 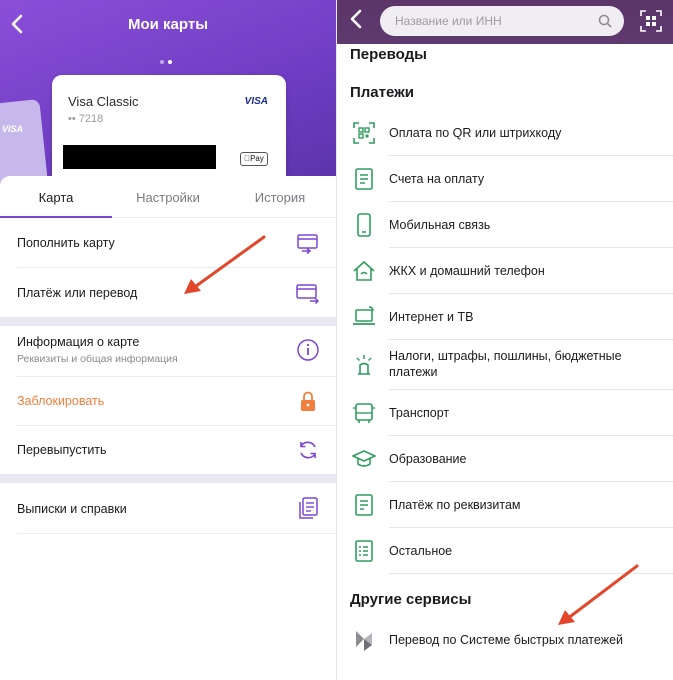 I want to click on tab-settings: Настройки, so click(x=168, y=196).